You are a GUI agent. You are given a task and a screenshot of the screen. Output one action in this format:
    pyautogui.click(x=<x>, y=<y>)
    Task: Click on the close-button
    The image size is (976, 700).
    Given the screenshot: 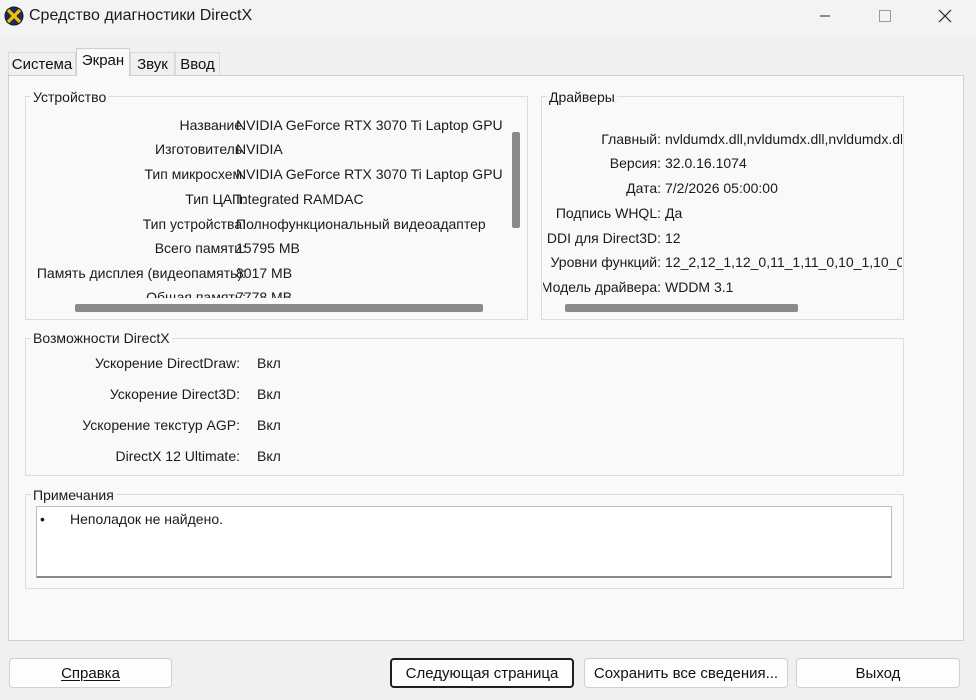 What is the action you would take?
    pyautogui.click(x=945, y=16)
    